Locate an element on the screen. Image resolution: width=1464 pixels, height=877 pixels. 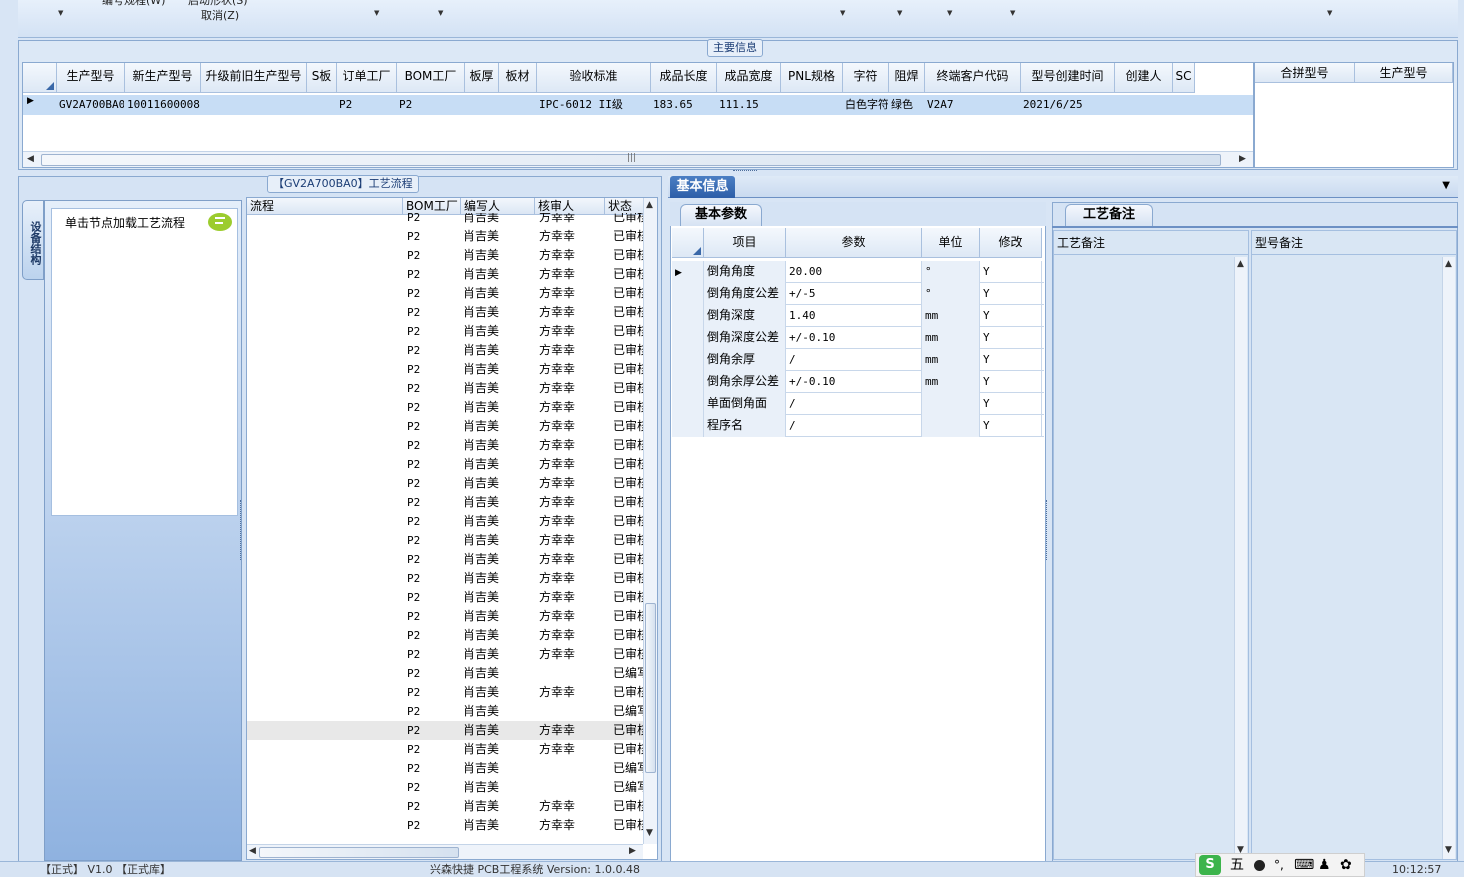
tree-row: 水洗烘干1P2肖吉美方幸幸已审核 is located at coordinates (445, 445).